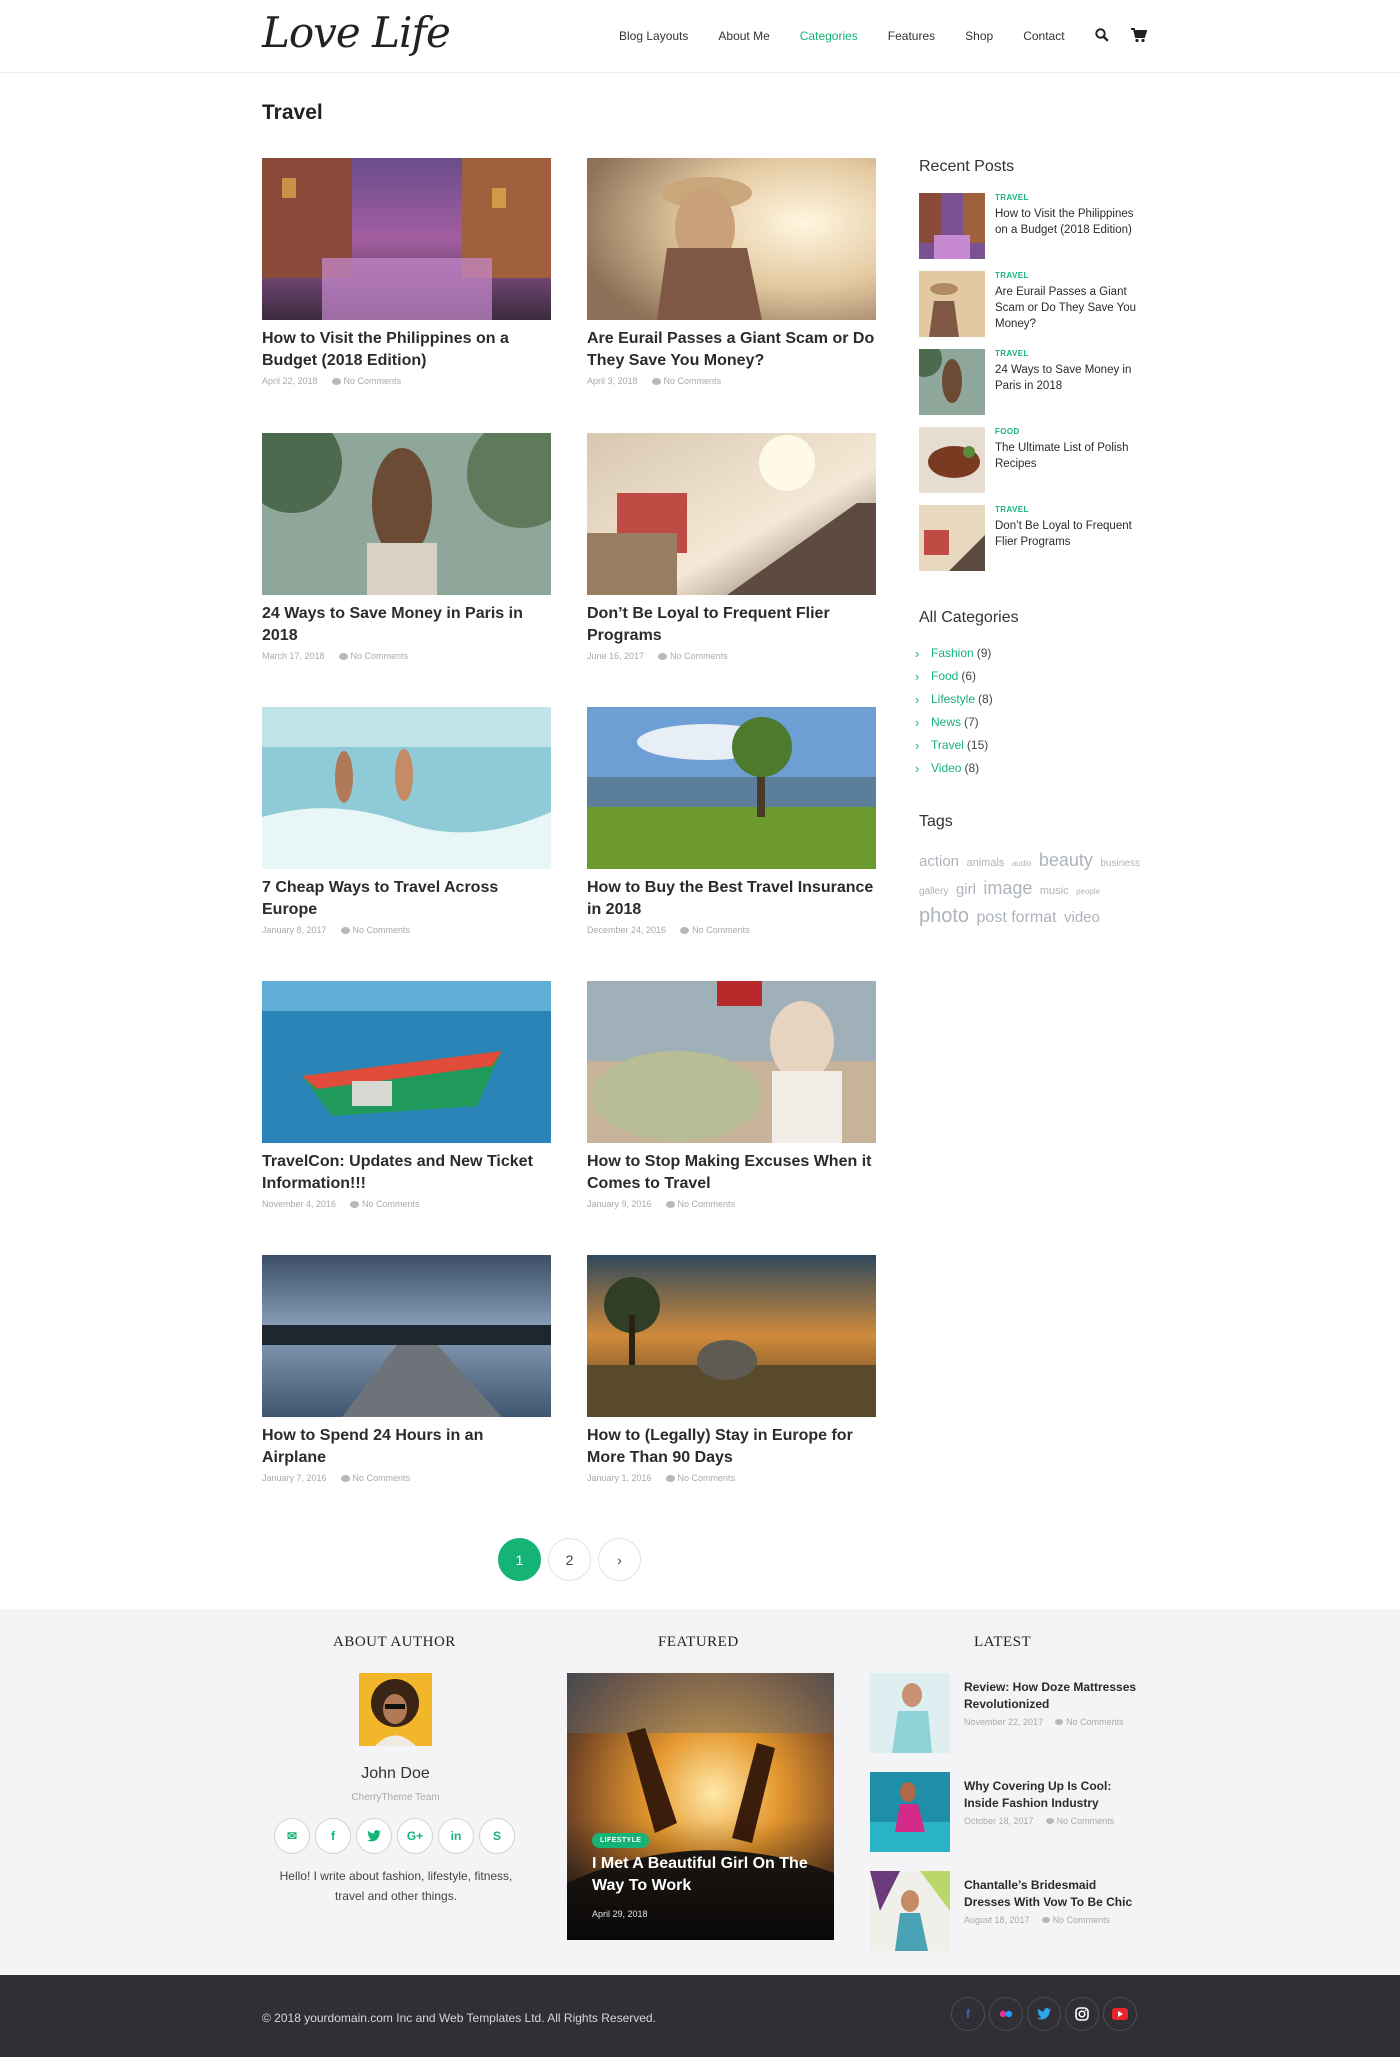 This screenshot has height=2057, width=1400. What do you see at coordinates (1088, 891) in the screenshot?
I see `tag-people: people` at bounding box center [1088, 891].